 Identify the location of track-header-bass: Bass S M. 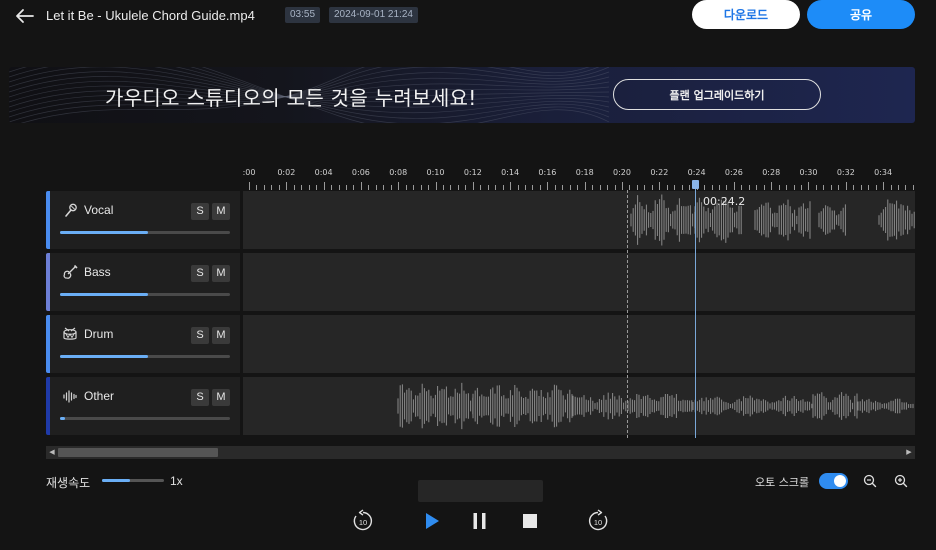
(143, 282).